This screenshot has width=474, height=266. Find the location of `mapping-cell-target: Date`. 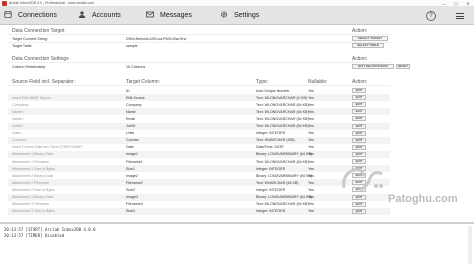

mapping-cell-target: Date is located at coordinates (130, 147).